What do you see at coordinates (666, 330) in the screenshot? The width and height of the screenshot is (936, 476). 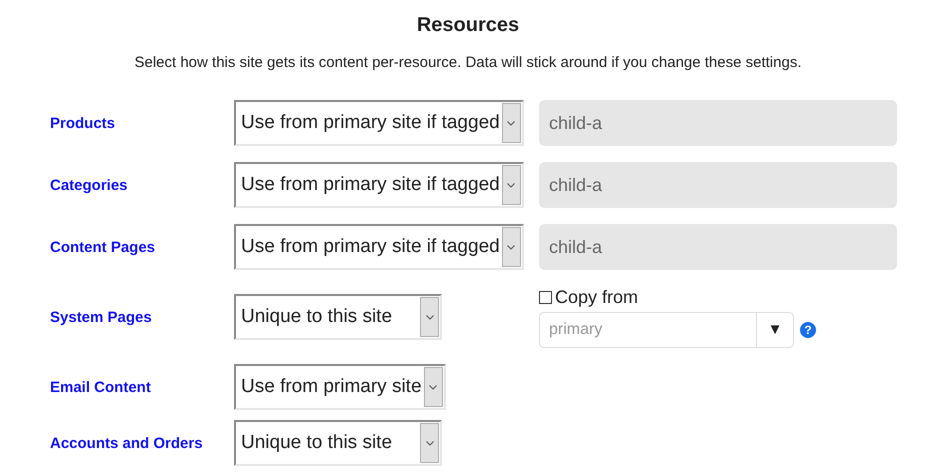 I see `copy-source-dropdown: primary ▼` at bounding box center [666, 330].